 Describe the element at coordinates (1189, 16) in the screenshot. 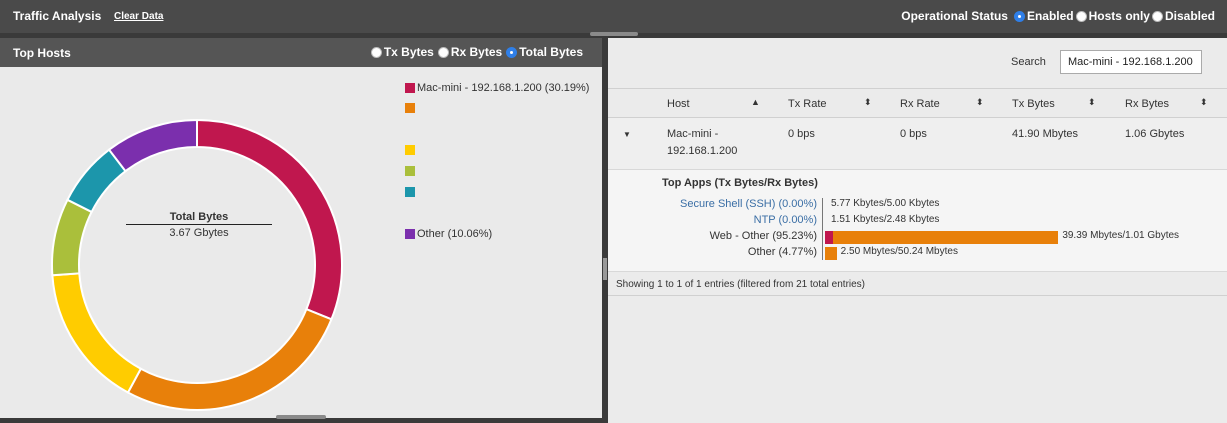

I see `status-disabled-label: Disabled` at that location.